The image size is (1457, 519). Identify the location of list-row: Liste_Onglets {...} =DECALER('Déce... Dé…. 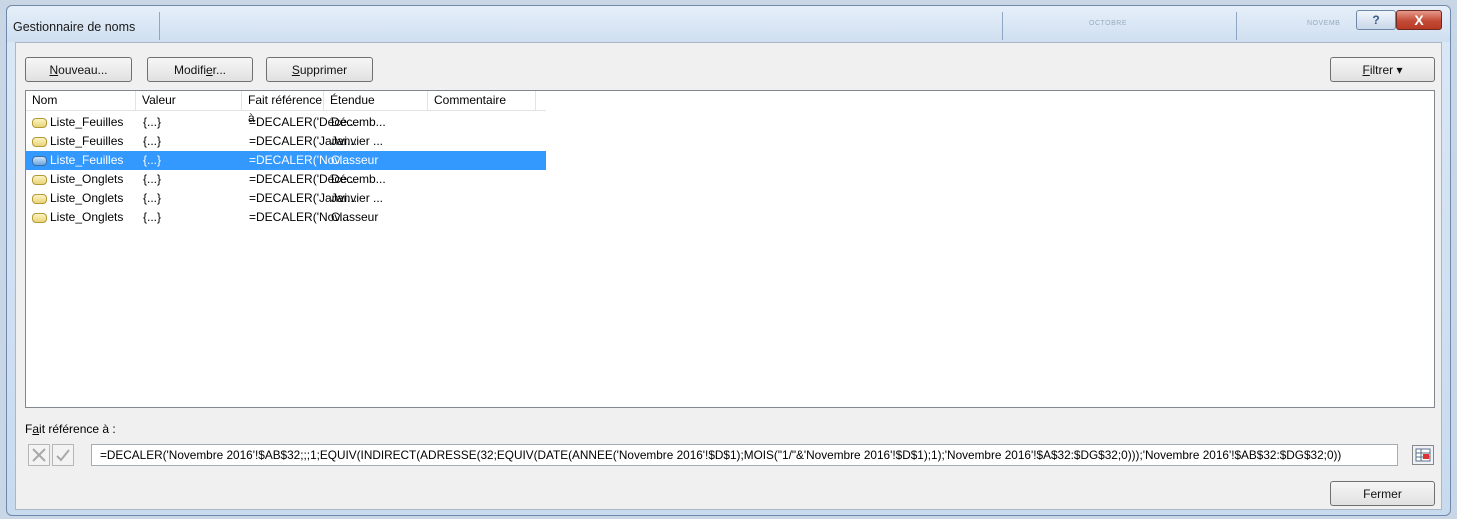
(286, 179).